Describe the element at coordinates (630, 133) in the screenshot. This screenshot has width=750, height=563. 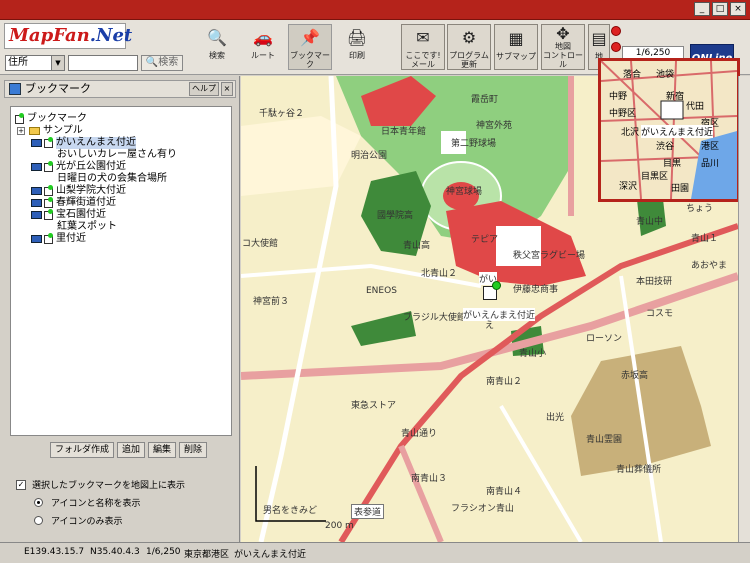
I see `minimap-label: 北沢` at that location.